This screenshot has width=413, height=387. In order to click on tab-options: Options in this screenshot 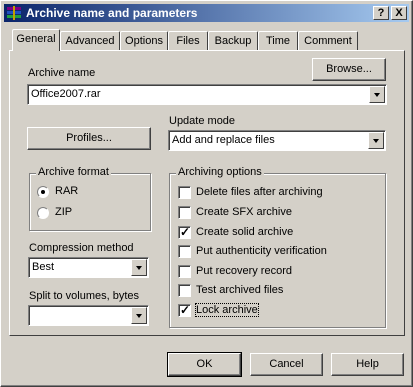, I will do `click(144, 40)`.